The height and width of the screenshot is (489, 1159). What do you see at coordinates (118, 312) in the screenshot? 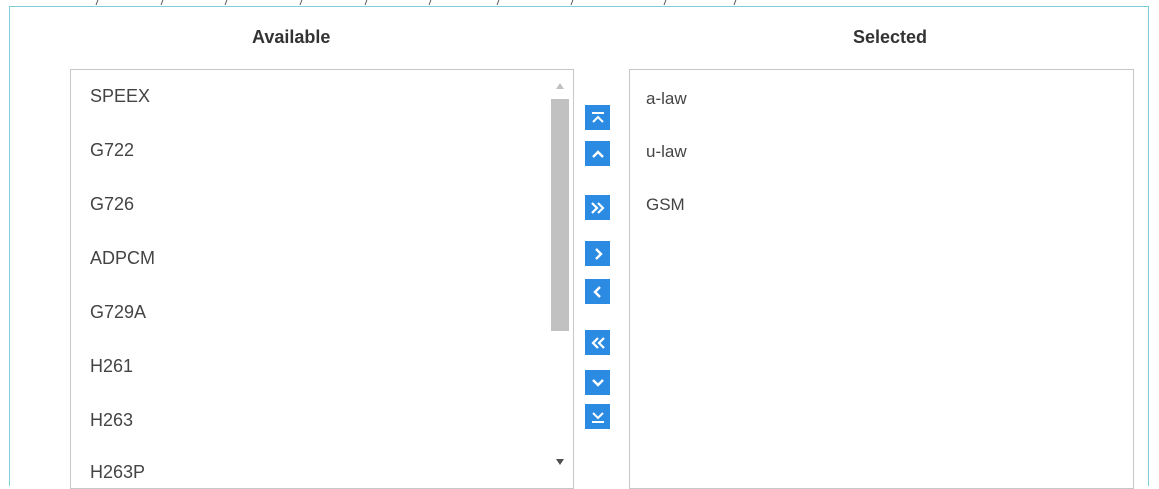
I see `available-list-item: G729A` at bounding box center [118, 312].